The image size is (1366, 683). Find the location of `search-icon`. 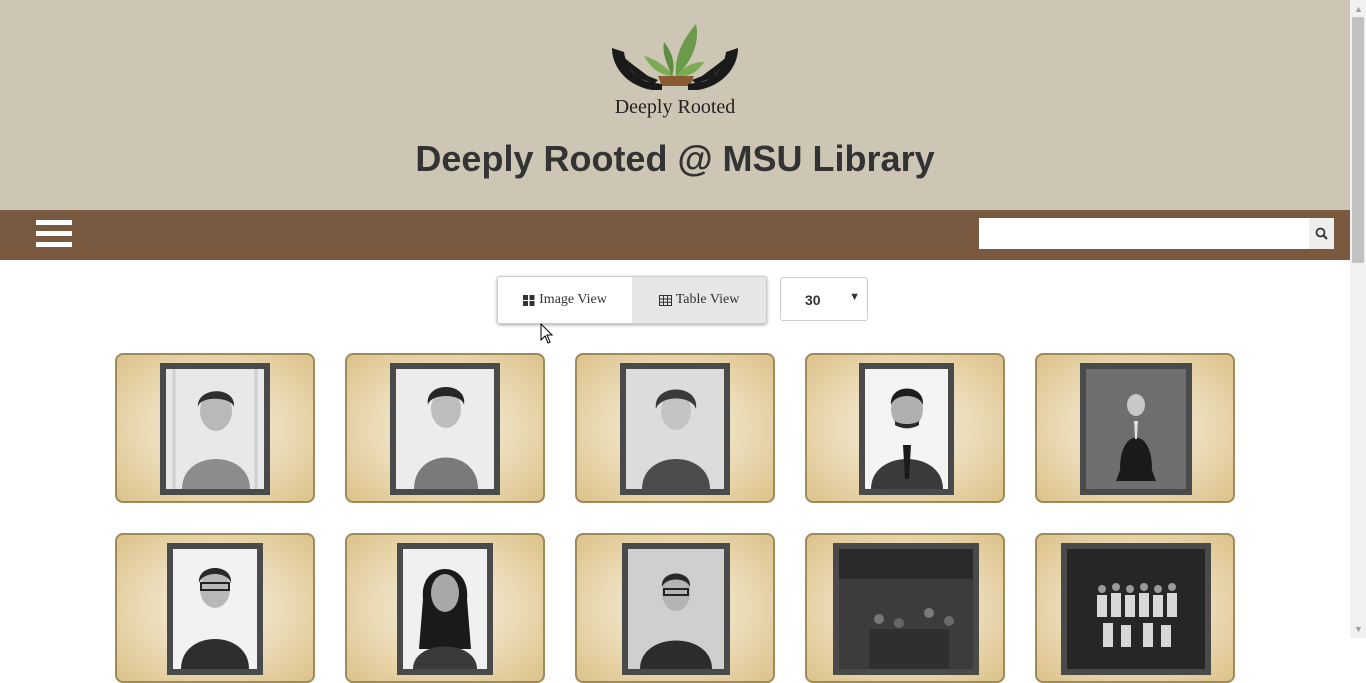

search-icon is located at coordinates (1321, 233).